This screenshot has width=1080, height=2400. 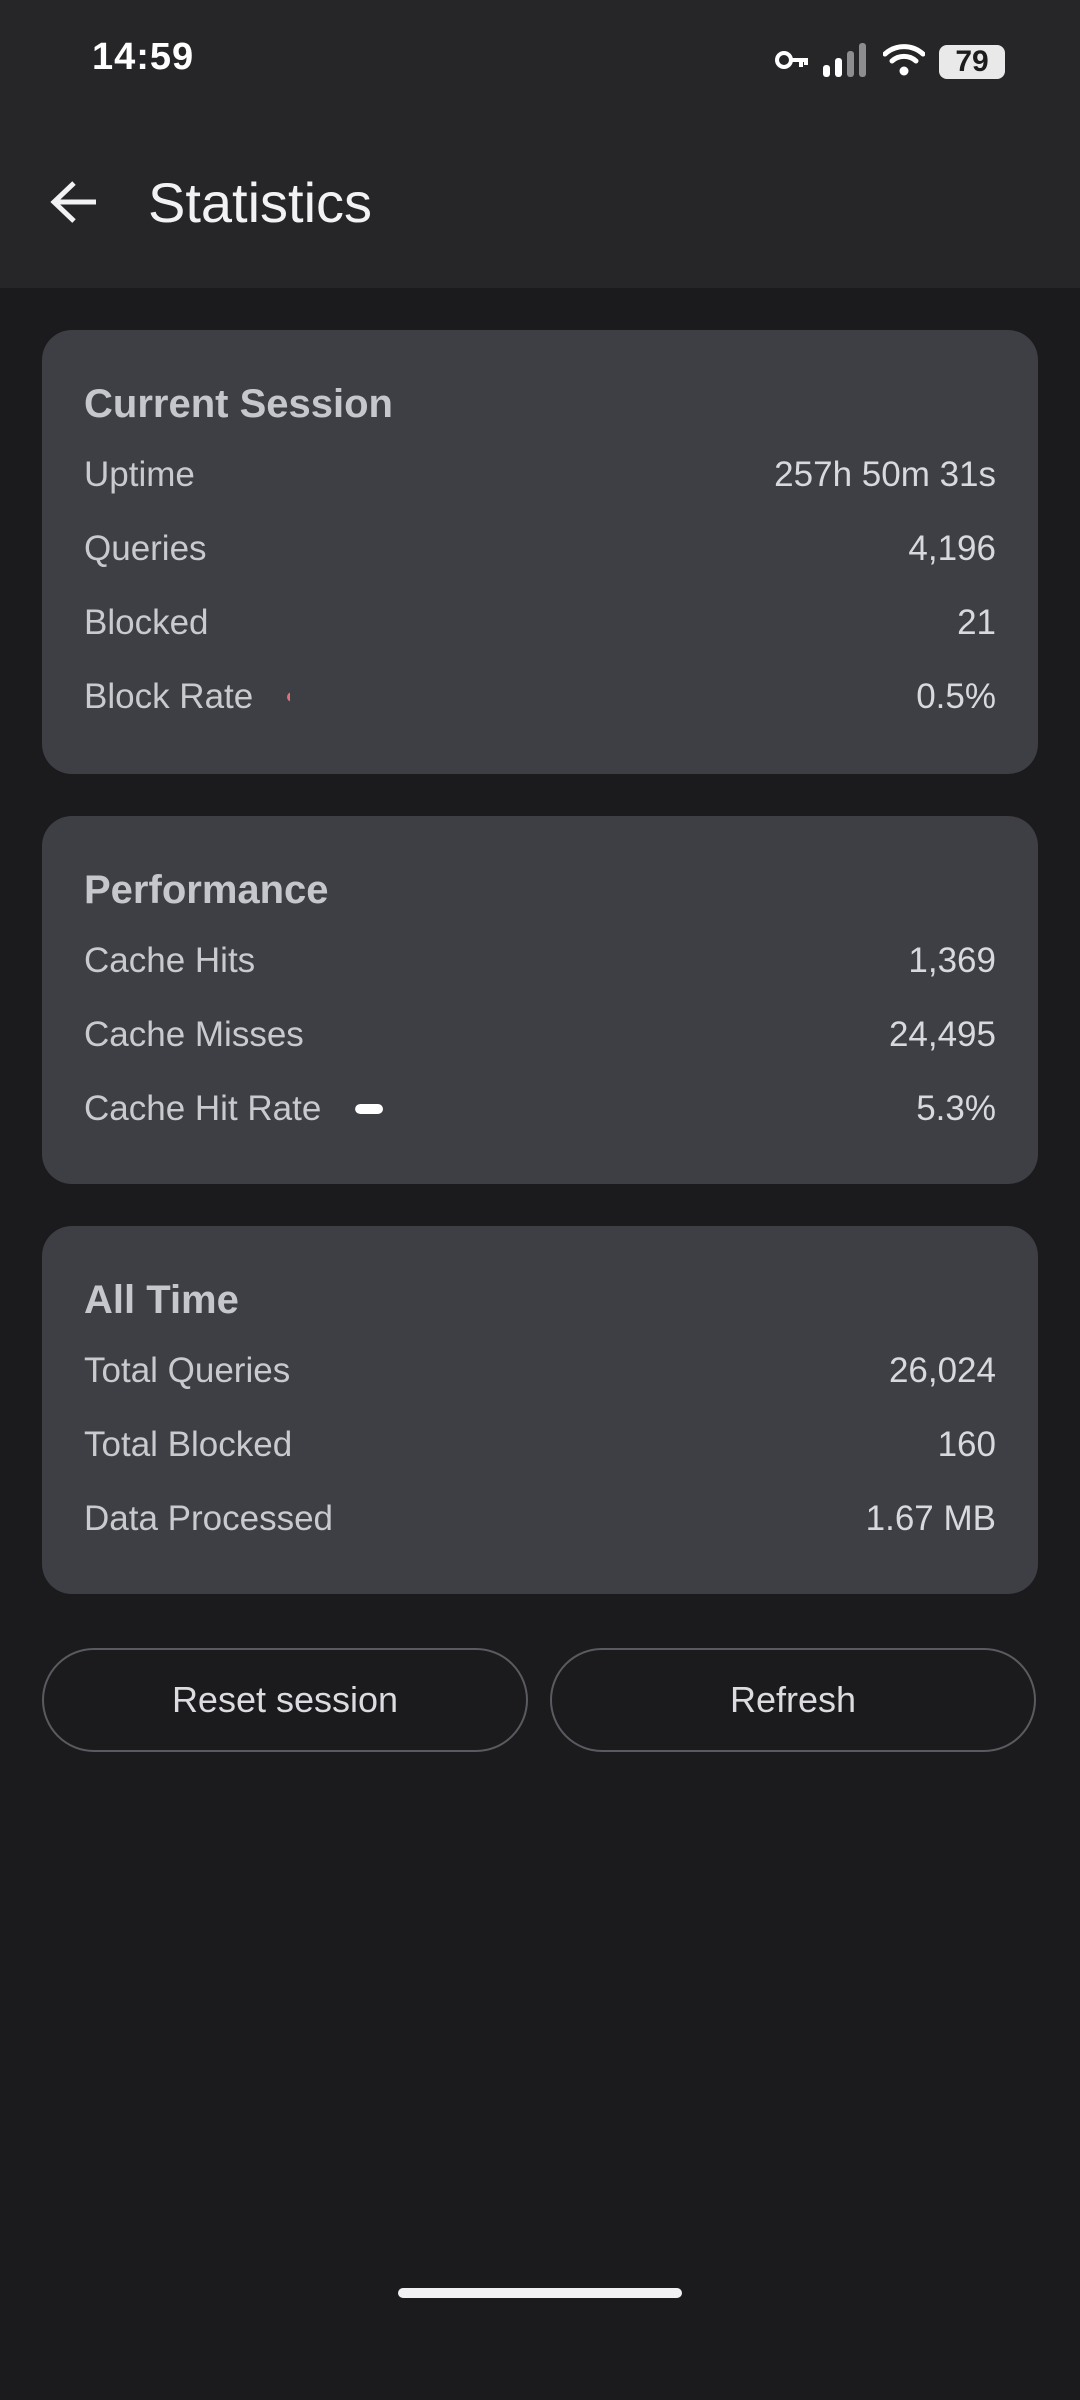 I want to click on stat-value: 4,196, so click(x=952, y=548).